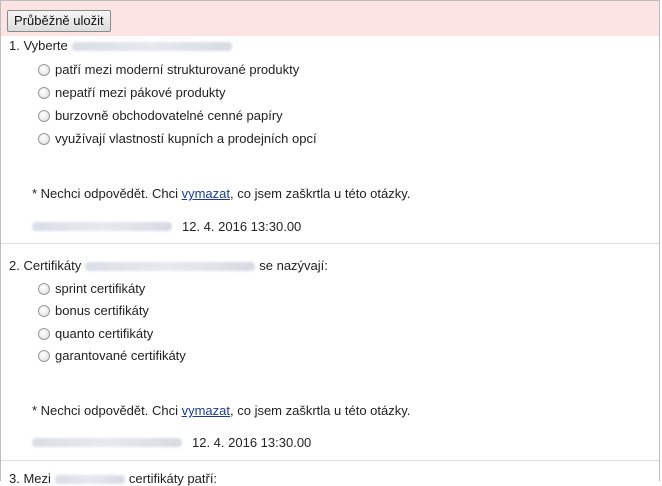  What do you see at coordinates (93, 310) in the screenshot?
I see `answer-option: bonus certifikáty` at bounding box center [93, 310].